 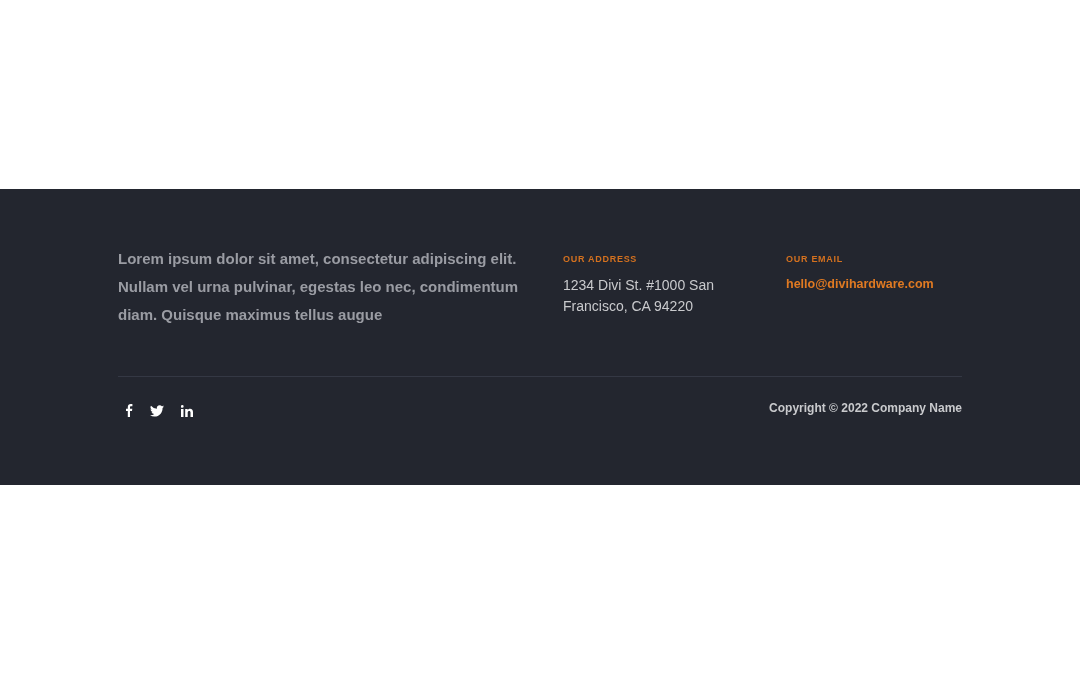 I want to click on copyright-text: Copyright © 2022 Company Name, so click(x=865, y=408).